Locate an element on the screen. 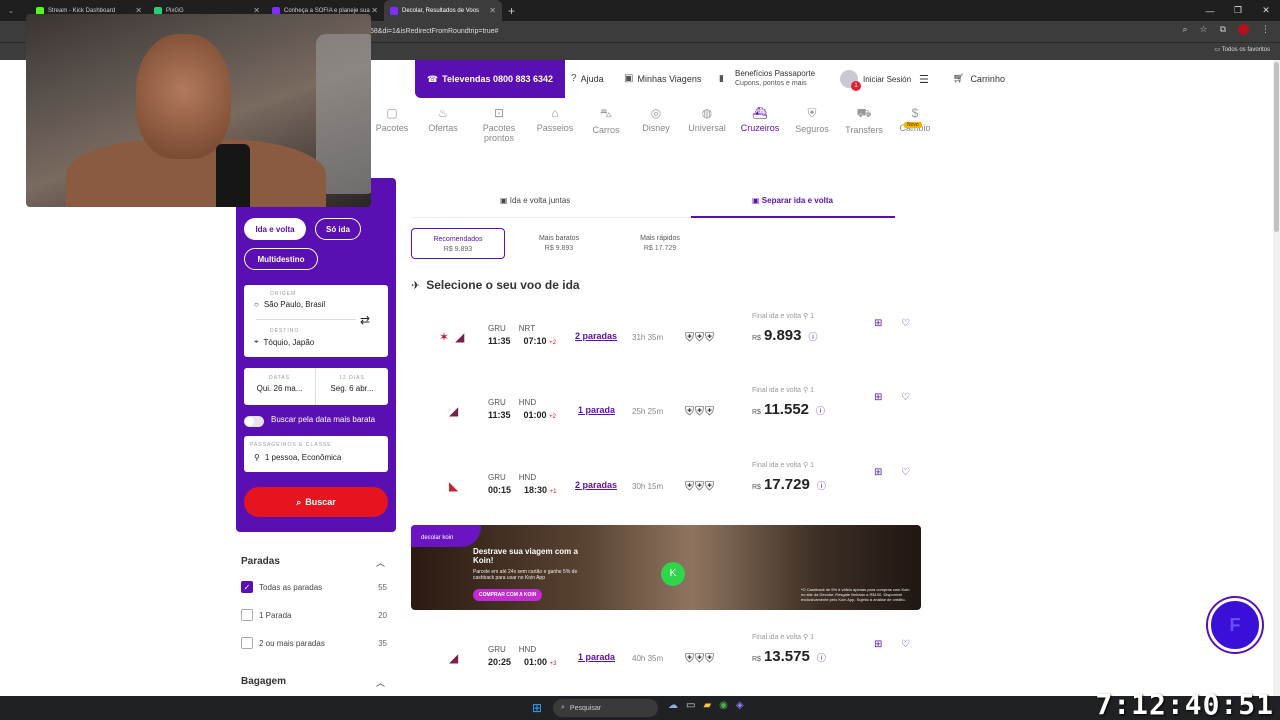 The image size is (1280, 720). tab-ida-volta-juntas: ▣ Ida e volta juntas is located at coordinates (535, 200).